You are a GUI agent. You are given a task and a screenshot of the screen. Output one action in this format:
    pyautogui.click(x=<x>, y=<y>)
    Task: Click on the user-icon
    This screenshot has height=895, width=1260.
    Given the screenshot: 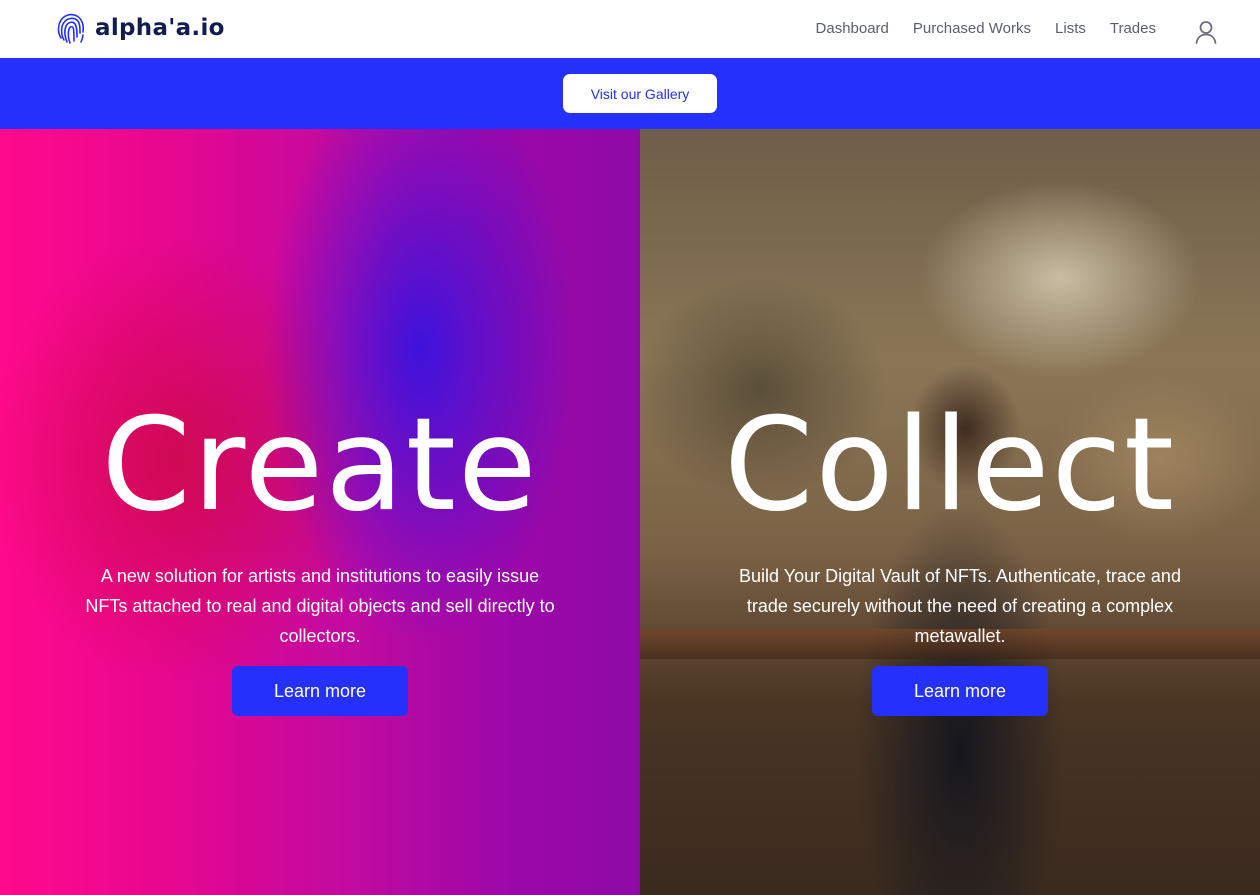 What is the action you would take?
    pyautogui.click(x=1206, y=32)
    